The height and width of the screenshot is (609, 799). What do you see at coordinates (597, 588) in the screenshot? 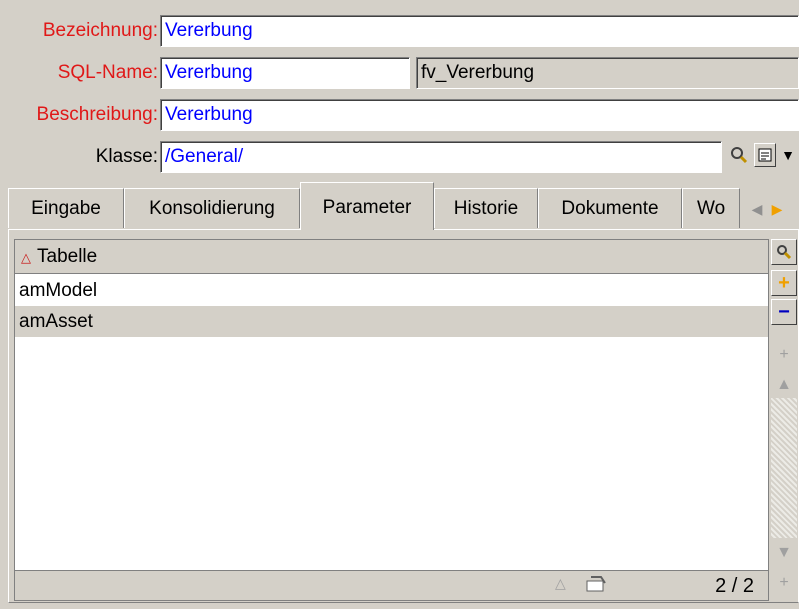
I see `refresh-icon` at bounding box center [597, 588].